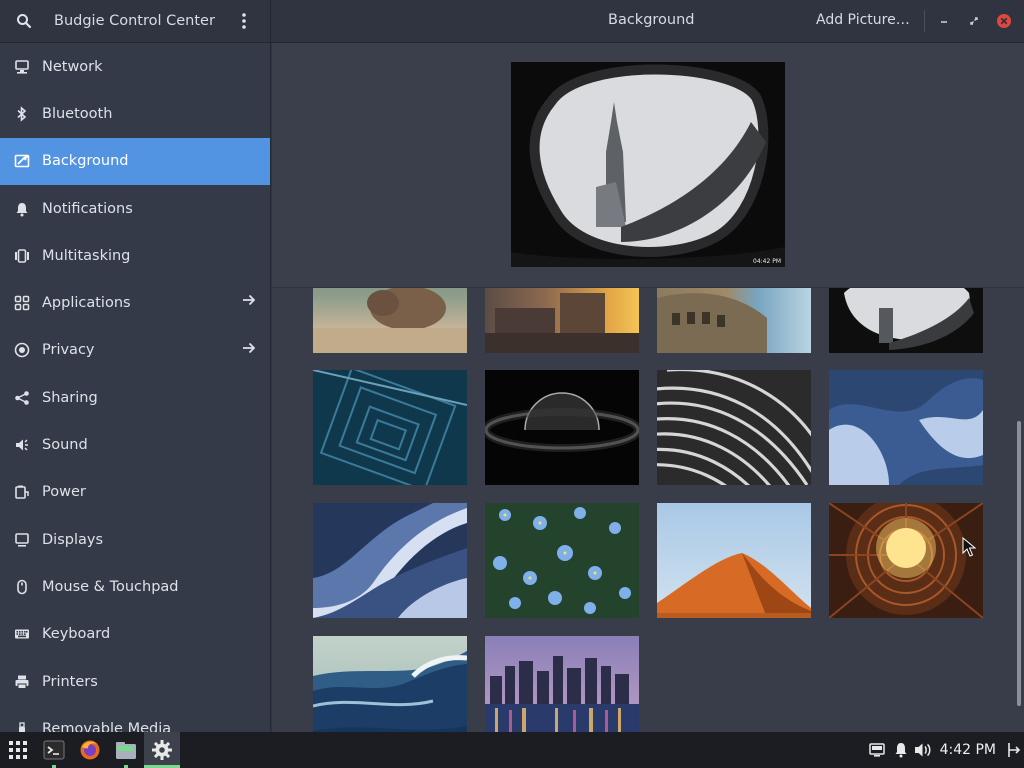 This screenshot has height=768, width=1024. I want to click on main-menu-button, so click(244, 21).